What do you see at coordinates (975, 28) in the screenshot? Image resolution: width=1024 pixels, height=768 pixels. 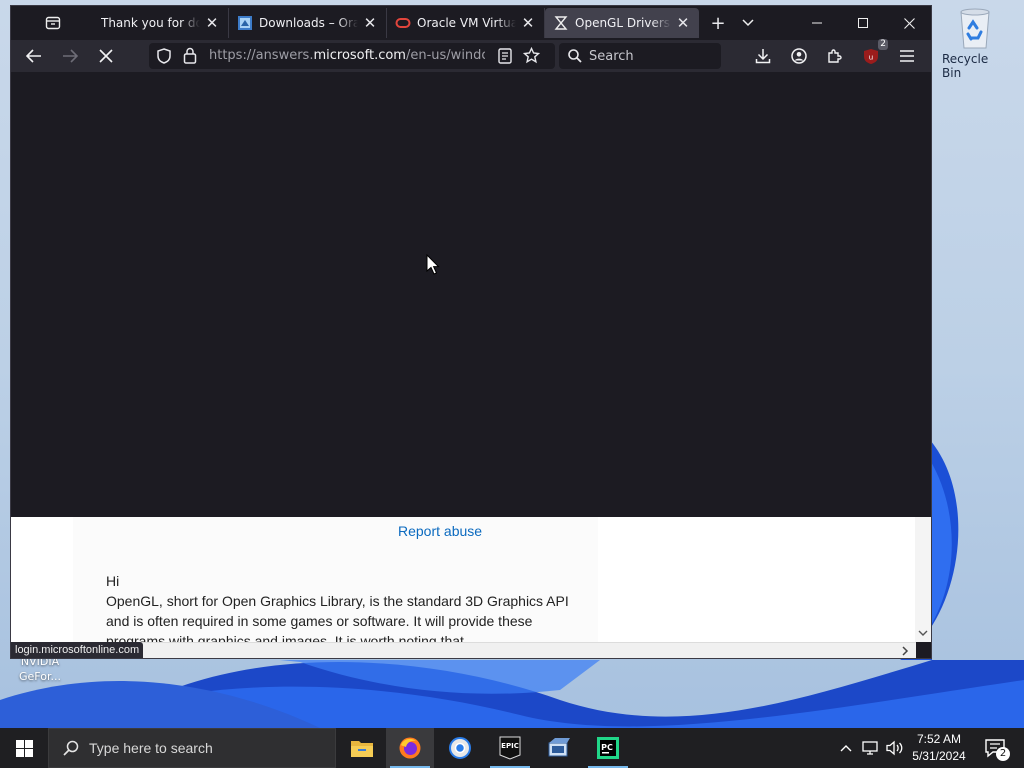 I see `recycle-bin-icon` at bounding box center [975, 28].